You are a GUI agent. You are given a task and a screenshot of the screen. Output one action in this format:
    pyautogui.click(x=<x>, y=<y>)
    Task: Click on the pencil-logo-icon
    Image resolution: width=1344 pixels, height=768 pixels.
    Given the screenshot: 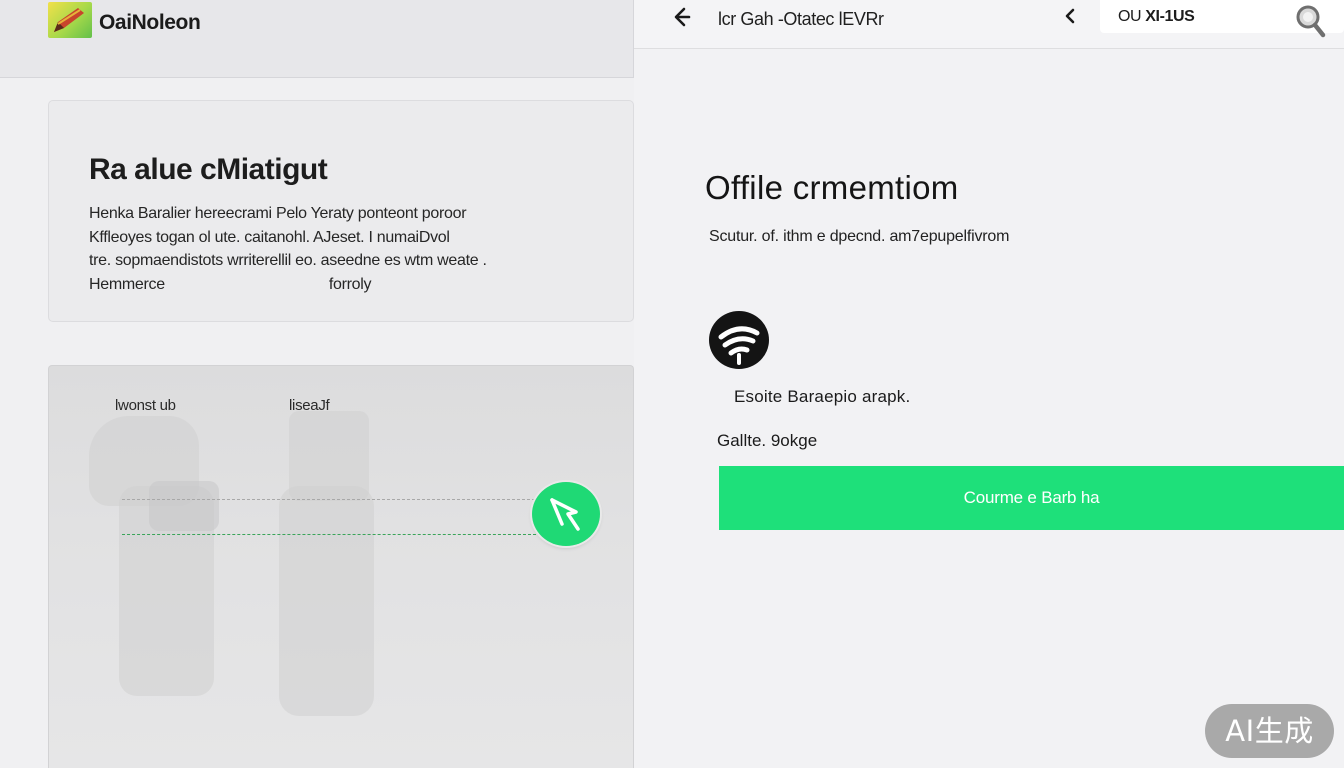 What is the action you would take?
    pyautogui.click(x=70, y=20)
    